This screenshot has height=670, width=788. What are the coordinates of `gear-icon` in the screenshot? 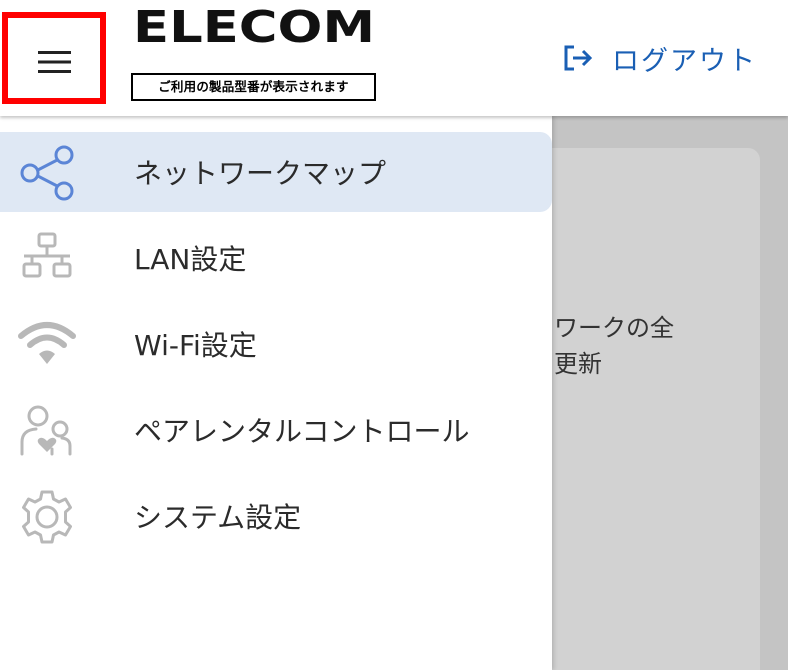 It's located at (47, 517).